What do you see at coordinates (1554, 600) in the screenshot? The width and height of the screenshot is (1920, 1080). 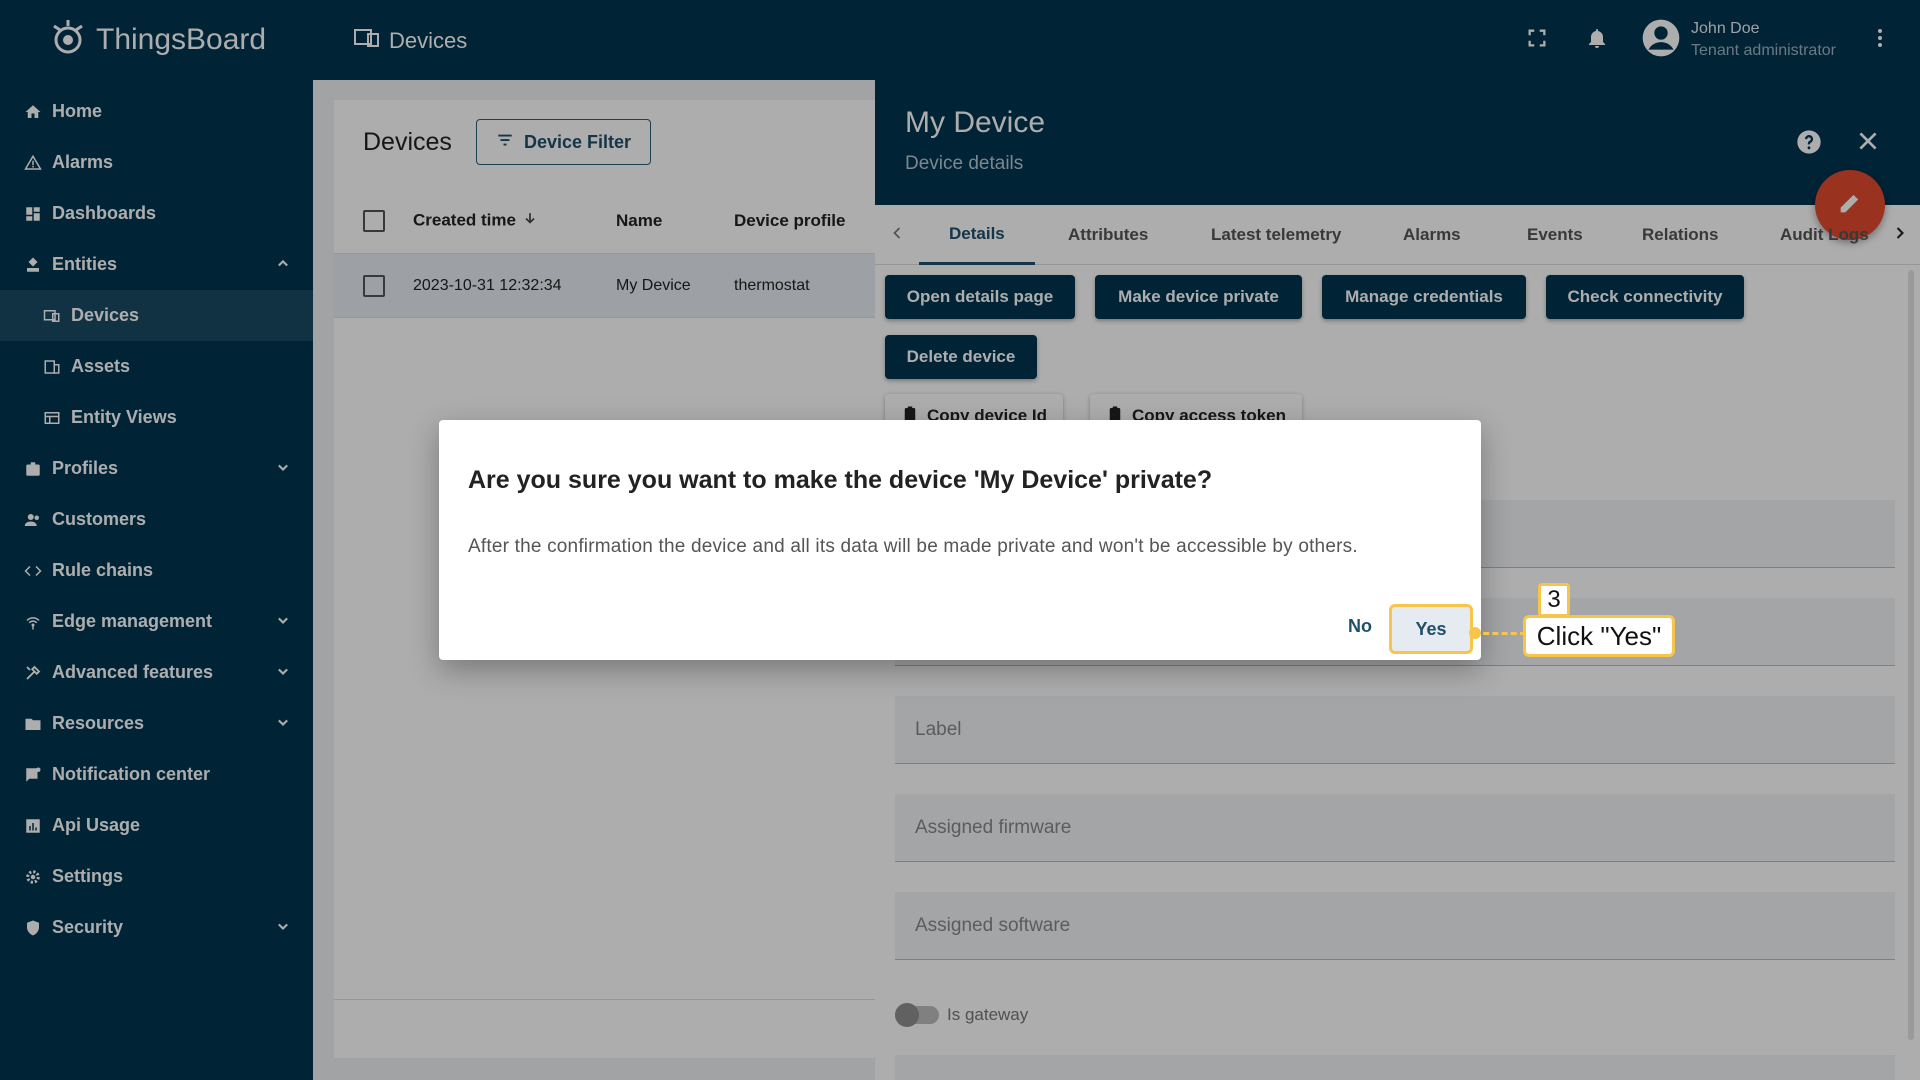 I see `annotation-step-badge: 3` at bounding box center [1554, 600].